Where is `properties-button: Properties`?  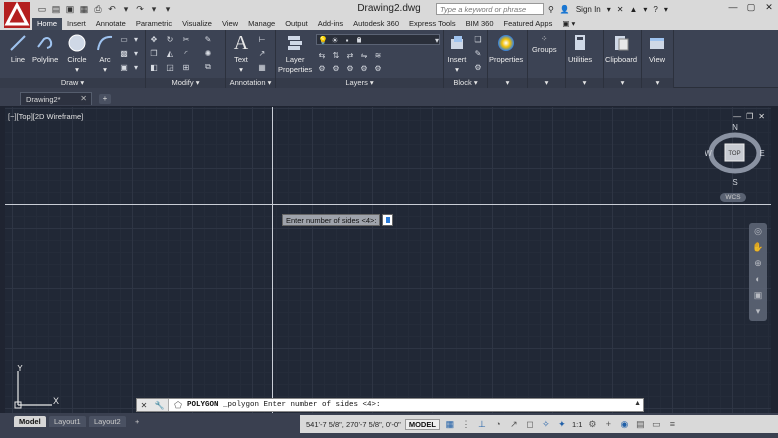 properties-button: Properties is located at coordinates (506, 48).